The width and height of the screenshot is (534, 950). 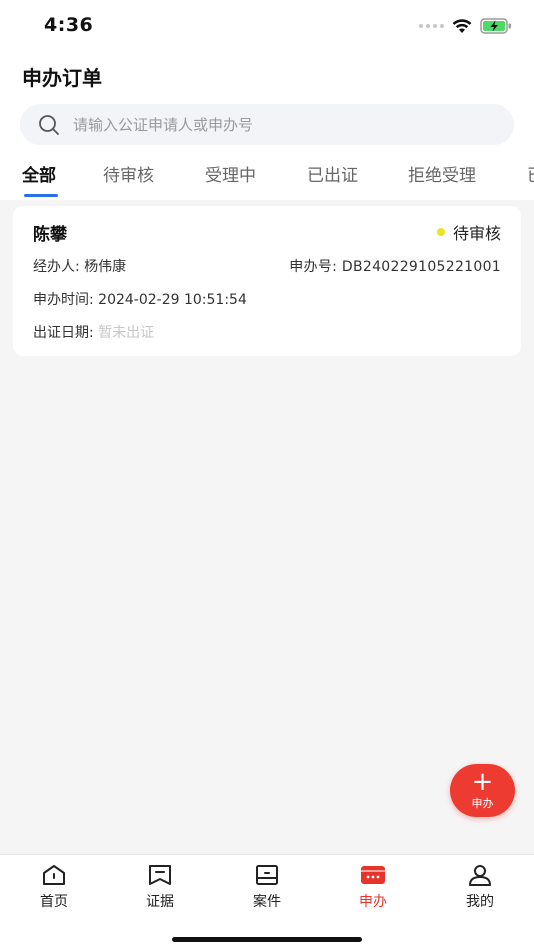 What do you see at coordinates (160, 887) in the screenshot?
I see `nav-item-evidence: 证据` at bounding box center [160, 887].